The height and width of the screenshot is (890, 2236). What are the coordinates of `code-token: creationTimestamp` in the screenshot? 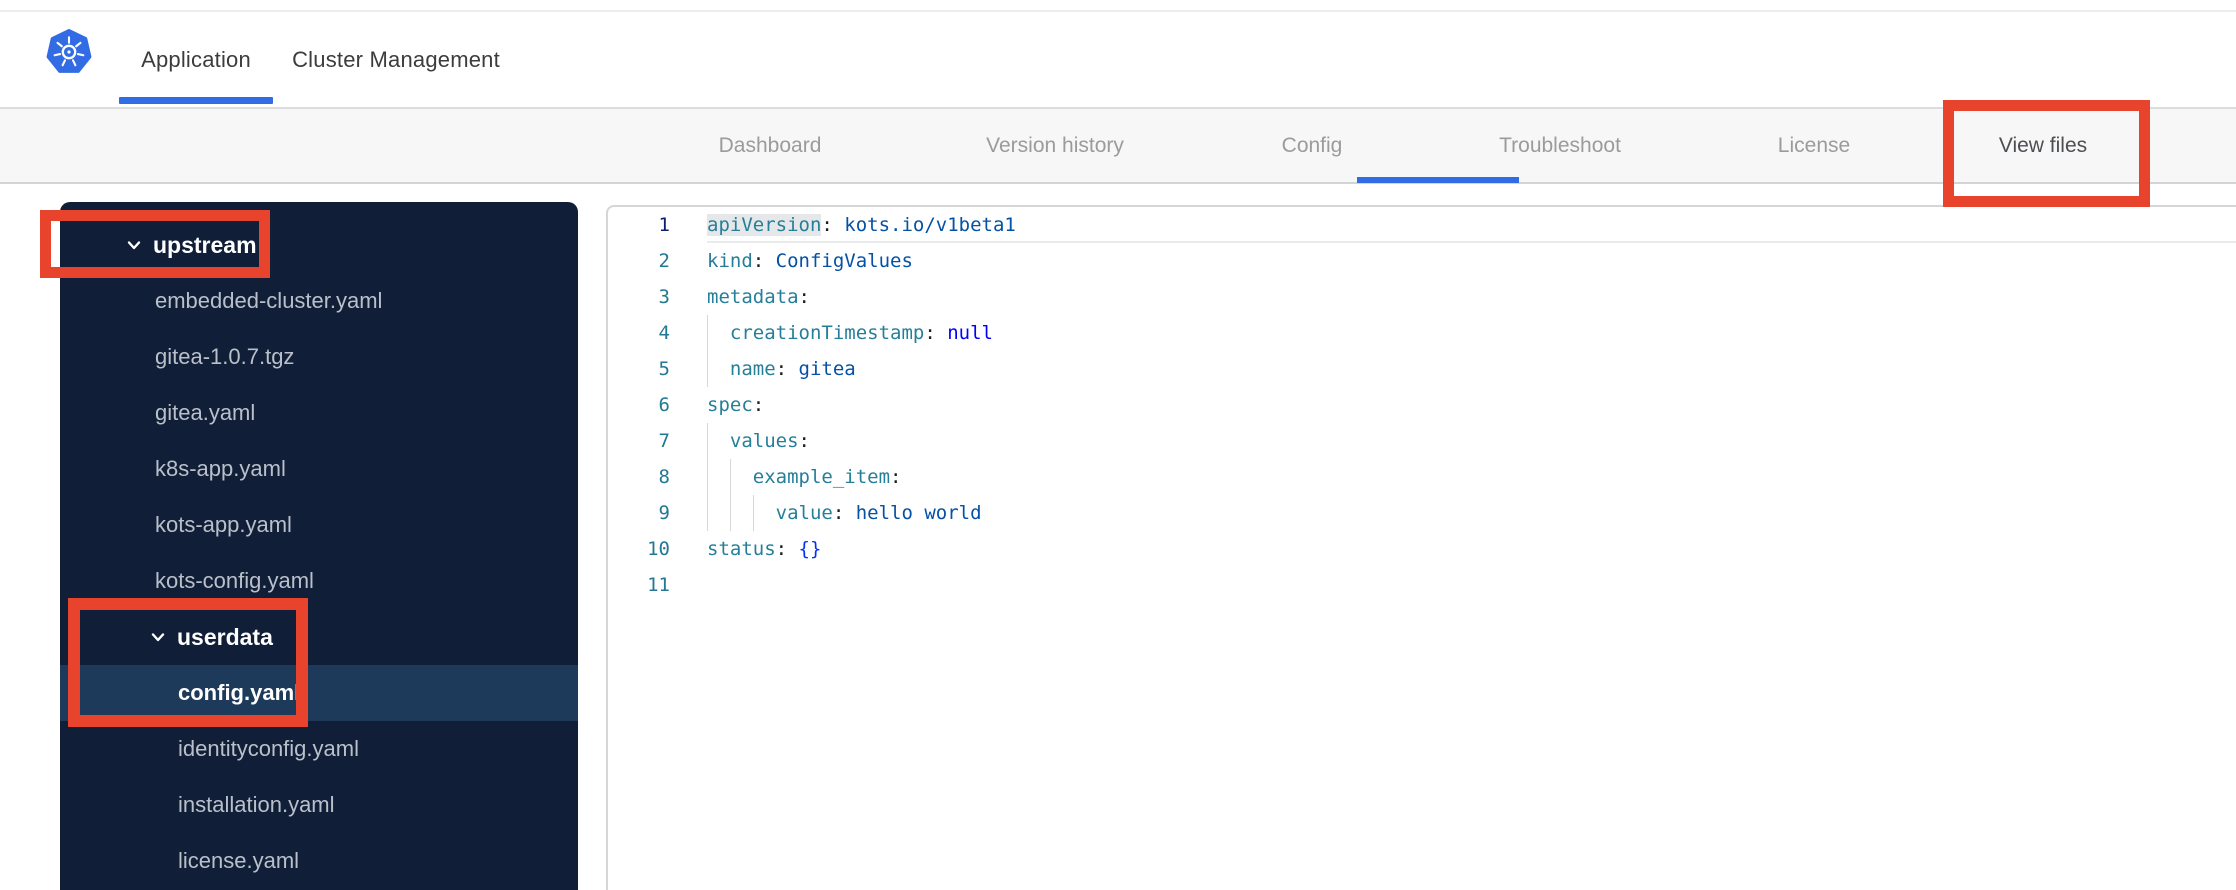 It's located at (827, 333).